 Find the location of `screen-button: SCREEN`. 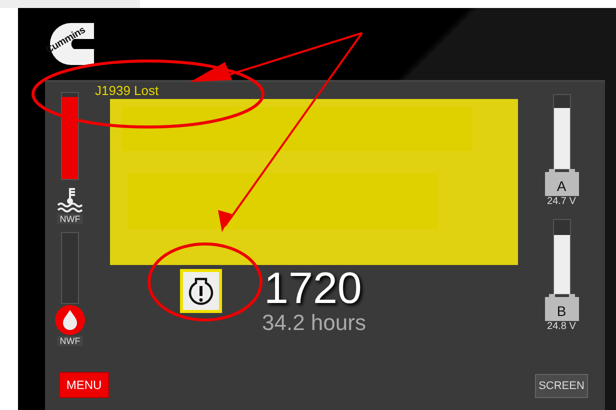

screen-button: SCREEN is located at coordinates (561, 386).